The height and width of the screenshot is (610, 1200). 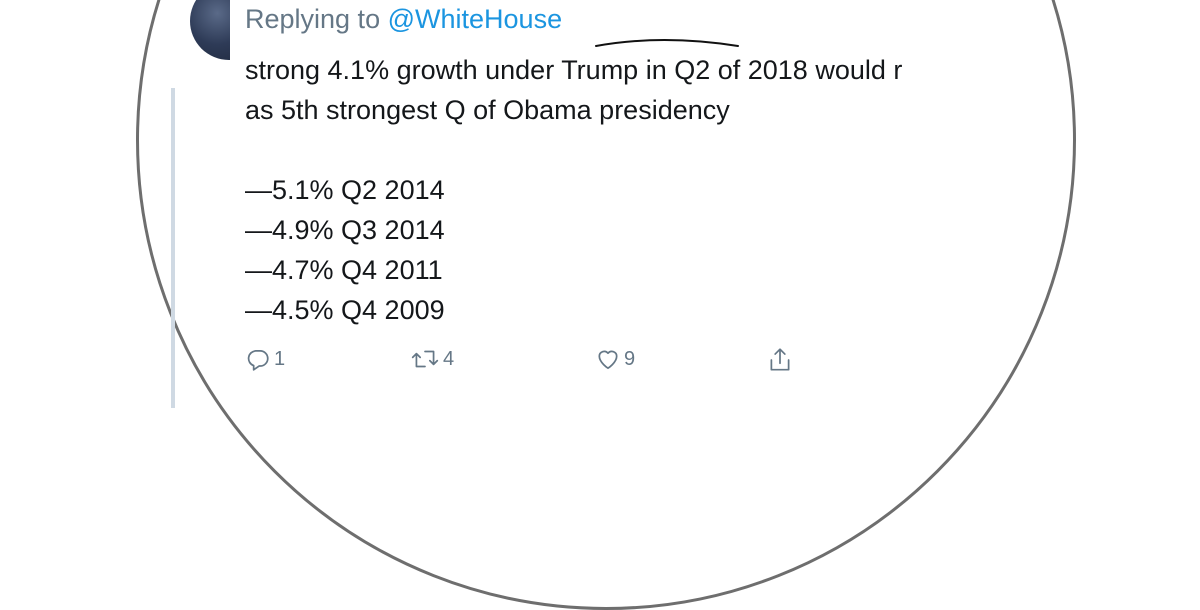 I want to click on tweet-text-line: as 5th strongest Q of Obama presidency, so click(x=487, y=110).